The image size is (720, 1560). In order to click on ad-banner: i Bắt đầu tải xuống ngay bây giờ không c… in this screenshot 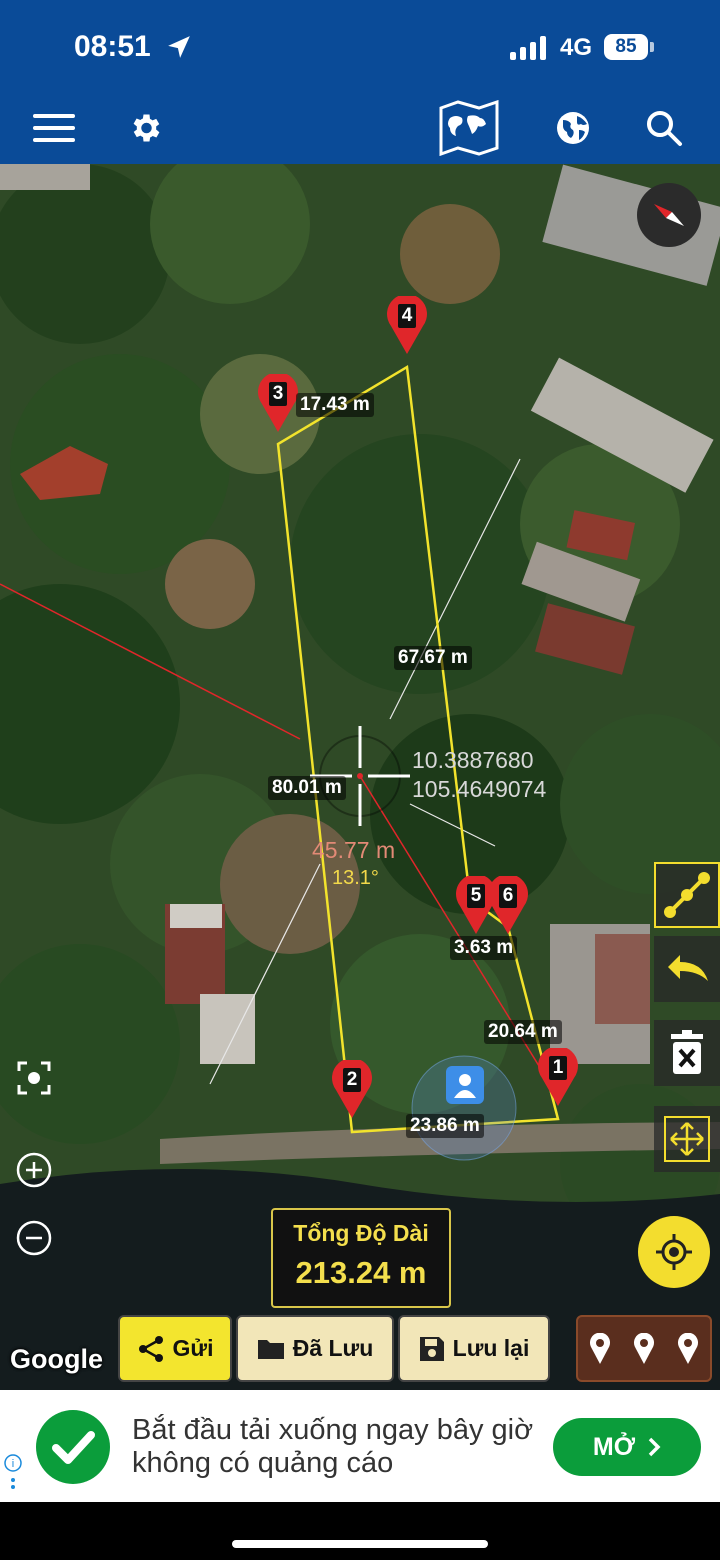, I will do `click(360, 1446)`.